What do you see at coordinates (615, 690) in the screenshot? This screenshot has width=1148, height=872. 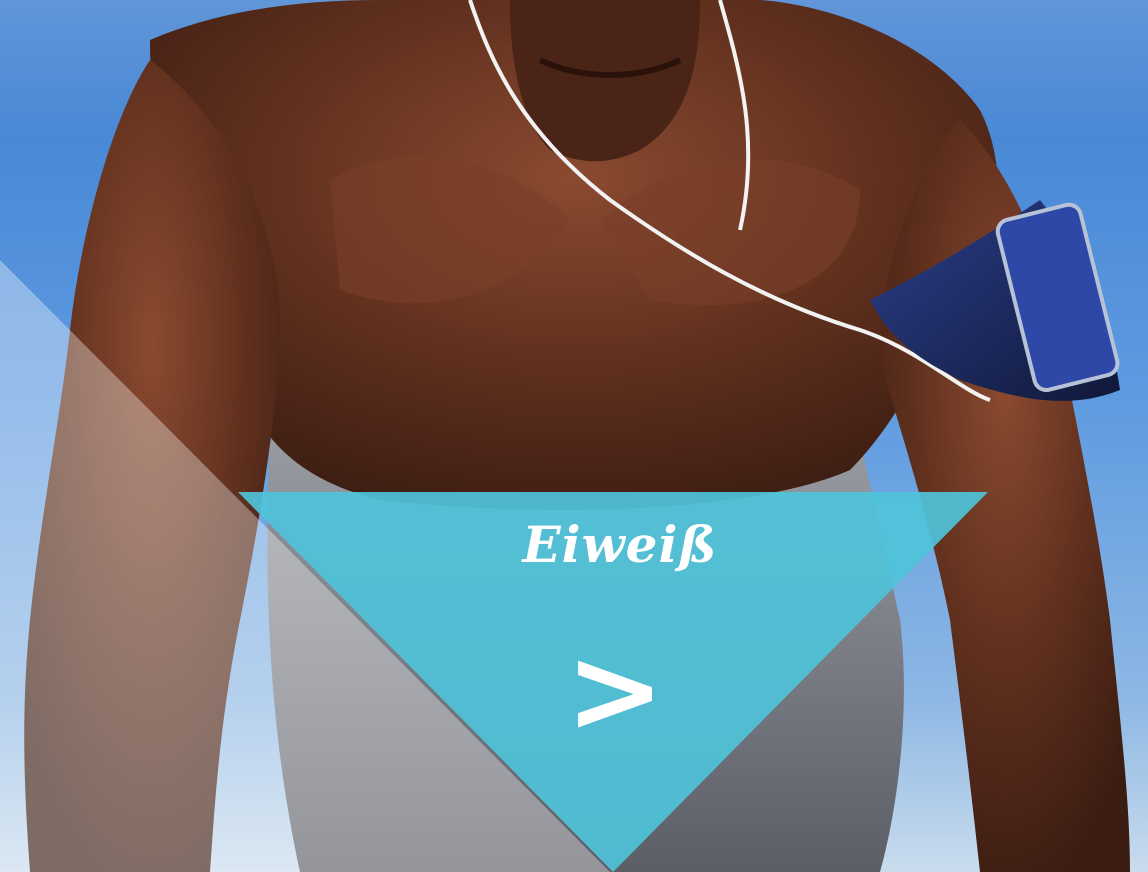 I see `chevron-right-icon: >` at bounding box center [615, 690].